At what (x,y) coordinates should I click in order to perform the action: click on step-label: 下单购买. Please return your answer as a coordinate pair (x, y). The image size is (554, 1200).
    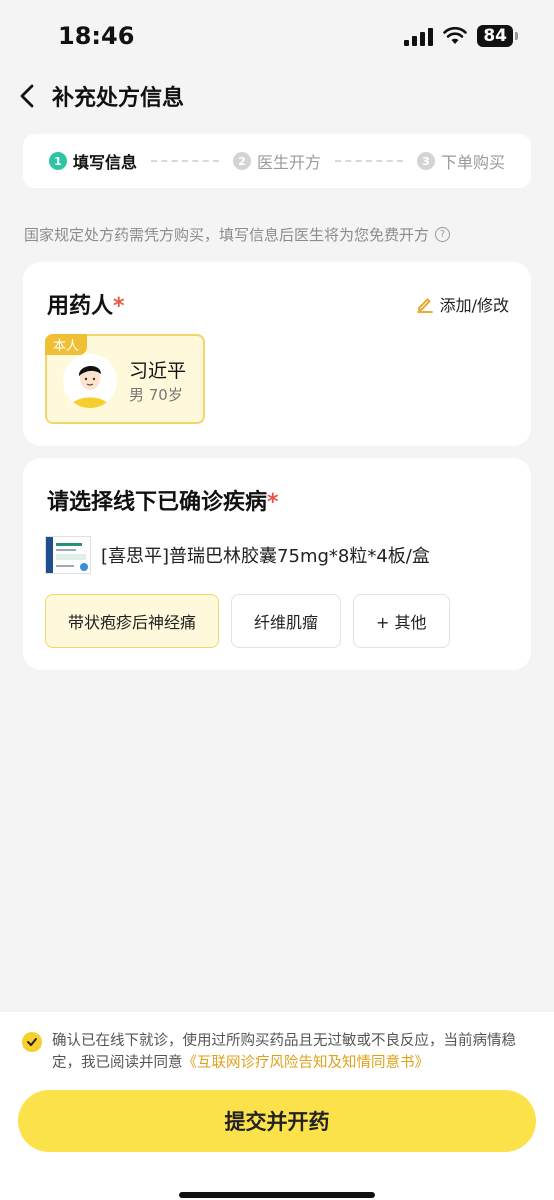
    Looking at the image, I should click on (473, 162).